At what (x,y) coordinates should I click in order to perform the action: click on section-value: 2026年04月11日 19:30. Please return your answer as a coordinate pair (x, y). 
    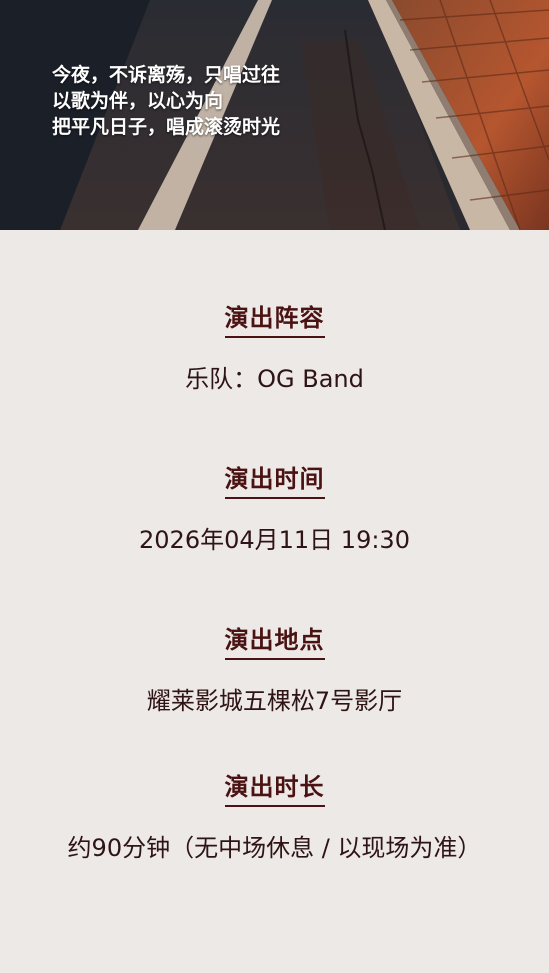
    Looking at the image, I should click on (274, 540).